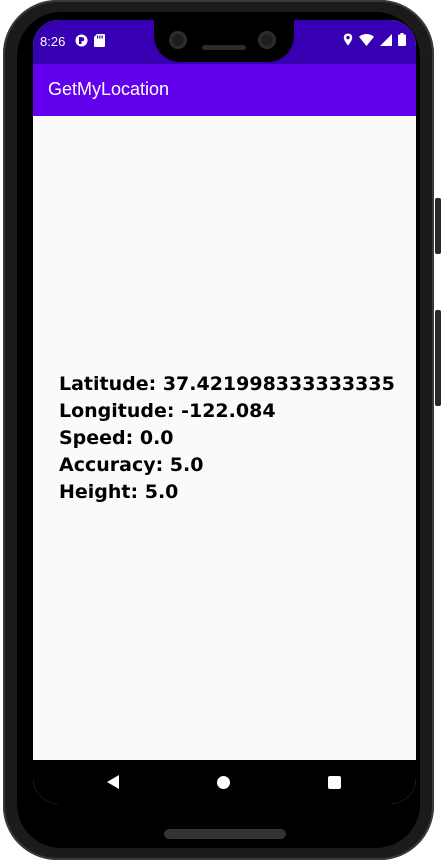  I want to click on latitude-text: Latitude: 37.421998333333335, so click(227, 384).